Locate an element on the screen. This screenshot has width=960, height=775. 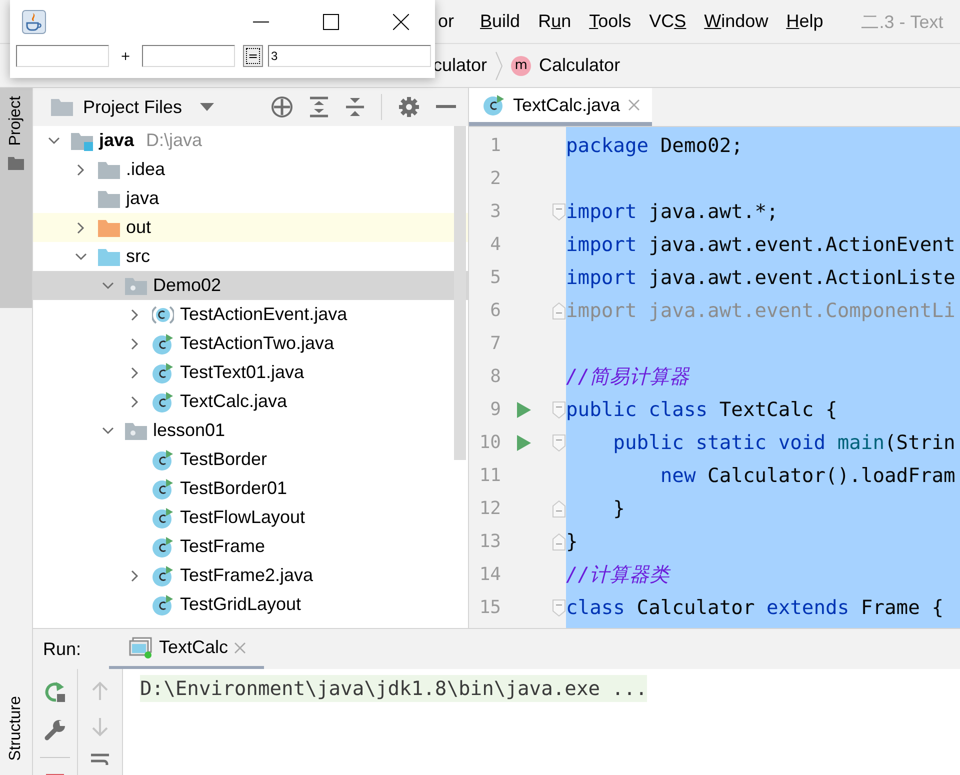
line-number: 5 is located at coordinates (495, 277).